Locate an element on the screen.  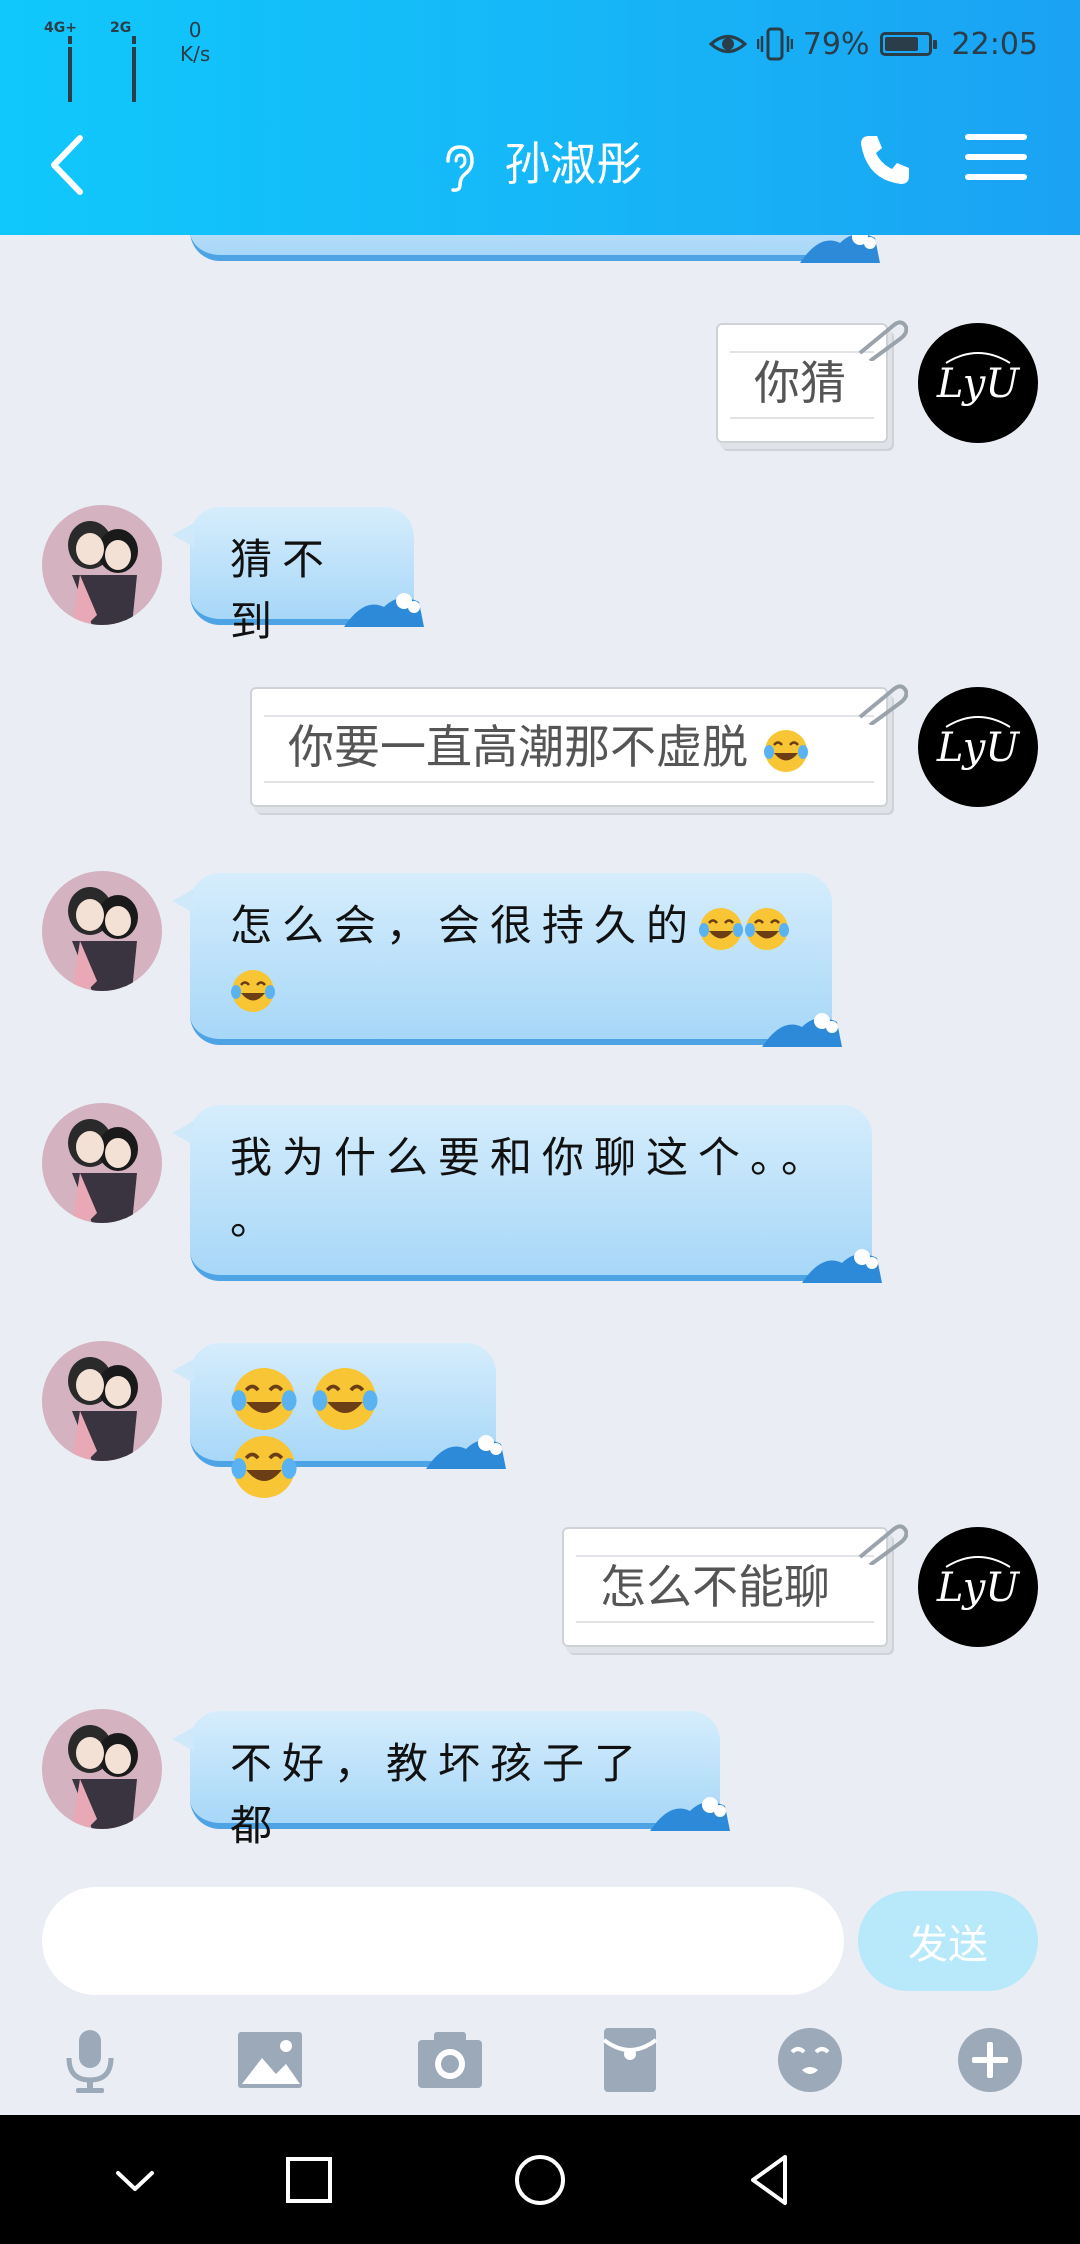
message-text: 猜不到 is located at coordinates (282, 590).